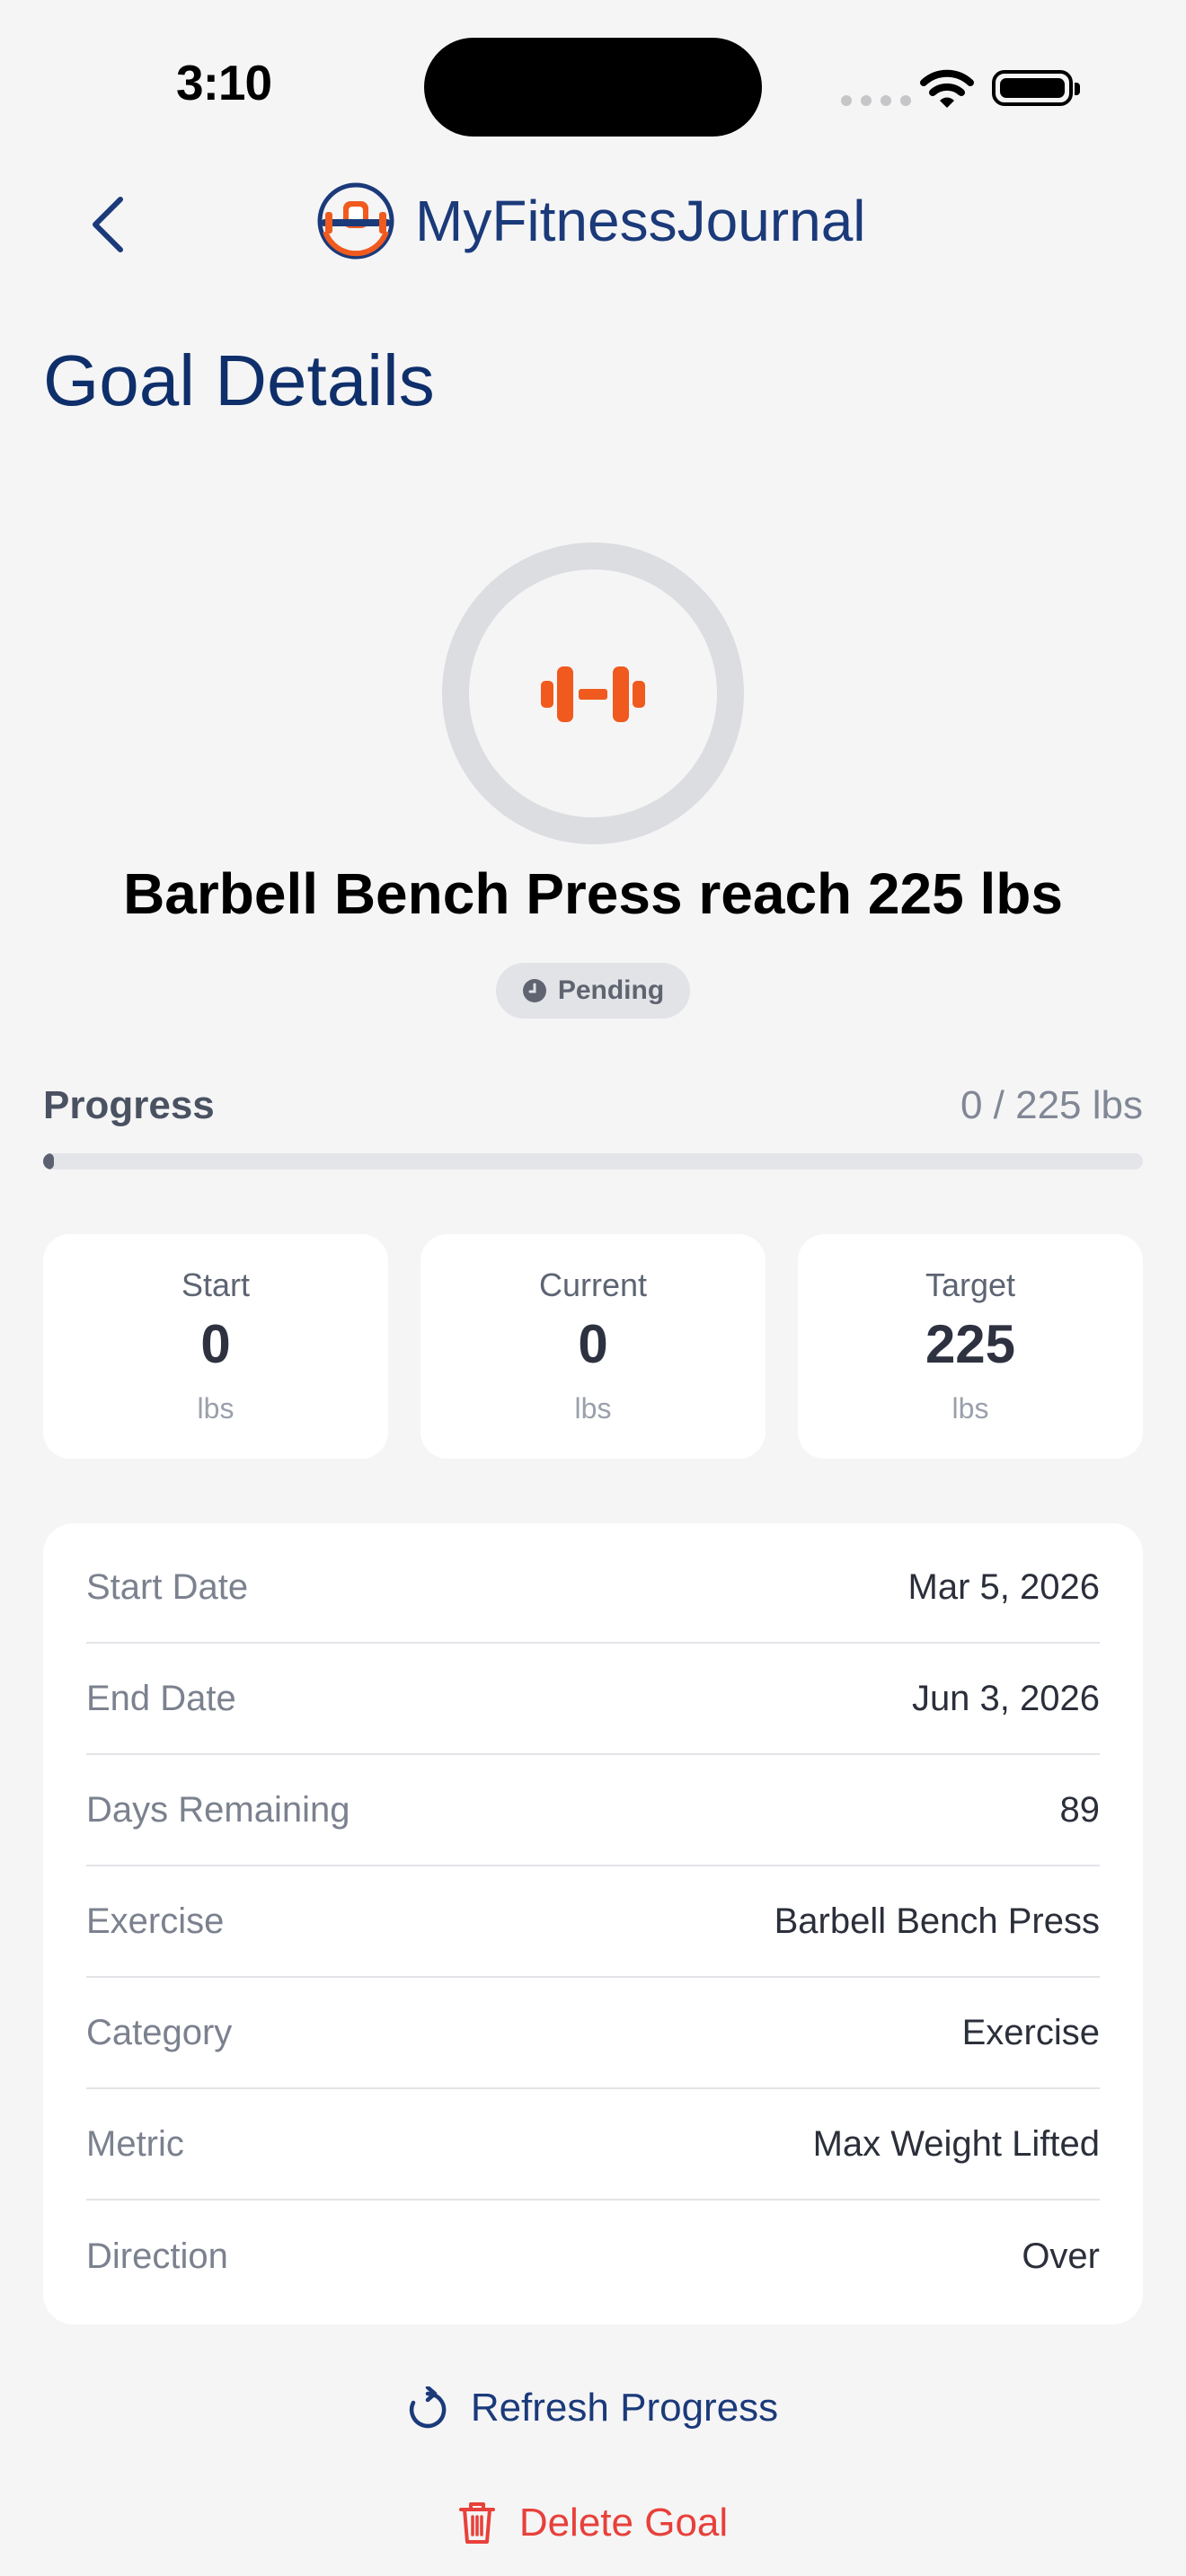 This screenshot has height=2576, width=1186. I want to click on progress-label: Progress, so click(129, 1105).